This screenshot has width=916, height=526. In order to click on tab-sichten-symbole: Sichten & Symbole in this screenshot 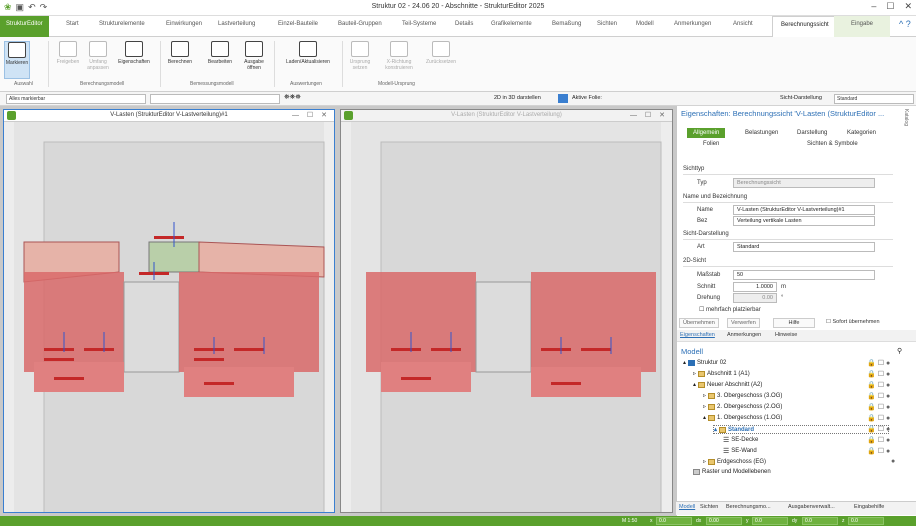, I will do `click(832, 144)`.